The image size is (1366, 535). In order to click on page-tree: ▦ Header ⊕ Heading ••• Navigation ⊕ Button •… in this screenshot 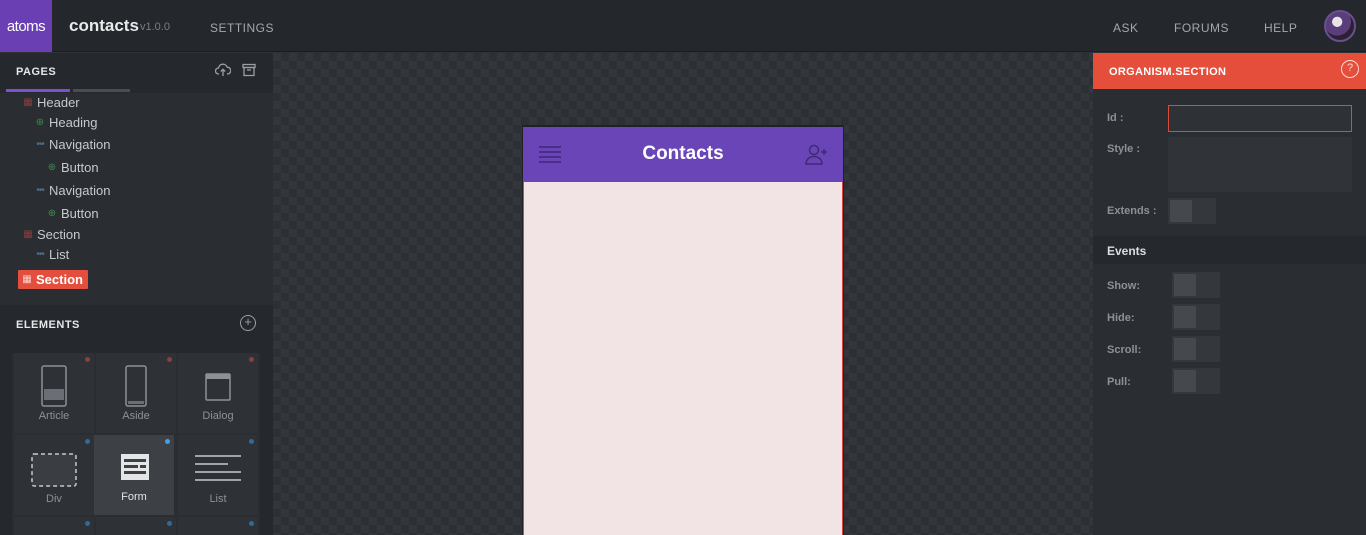, I will do `click(136, 199)`.